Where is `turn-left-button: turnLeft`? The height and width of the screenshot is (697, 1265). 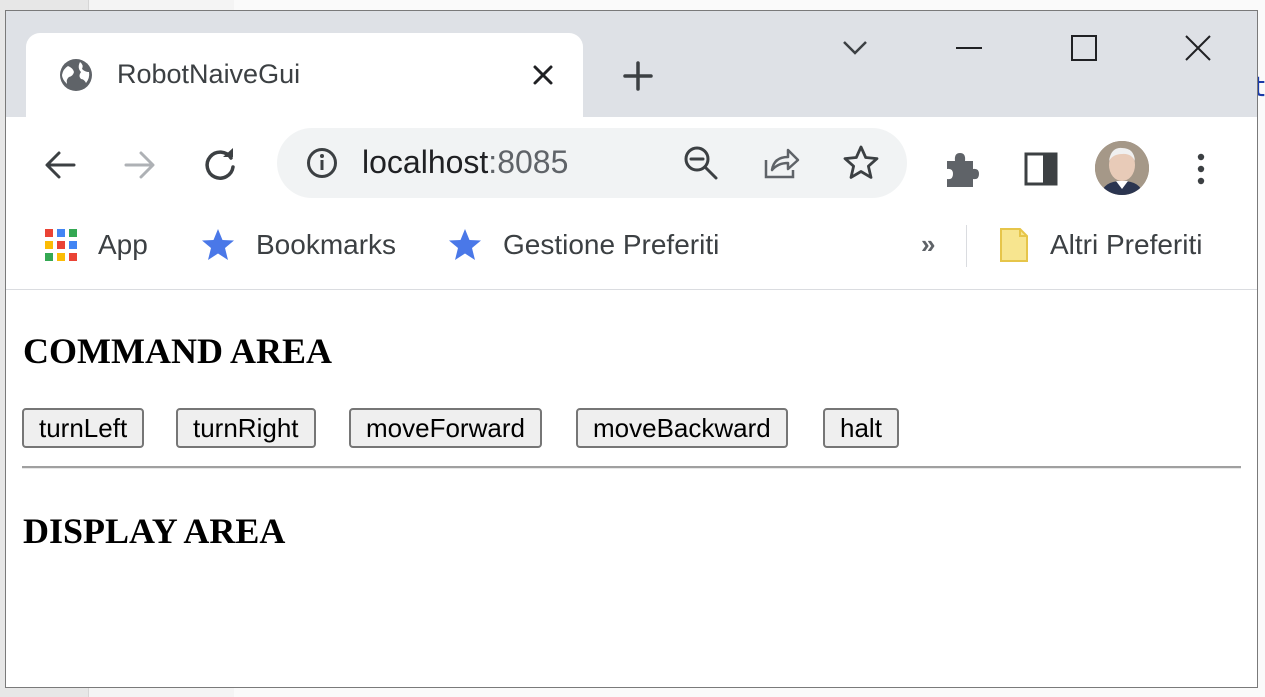 turn-left-button: turnLeft is located at coordinates (83, 428).